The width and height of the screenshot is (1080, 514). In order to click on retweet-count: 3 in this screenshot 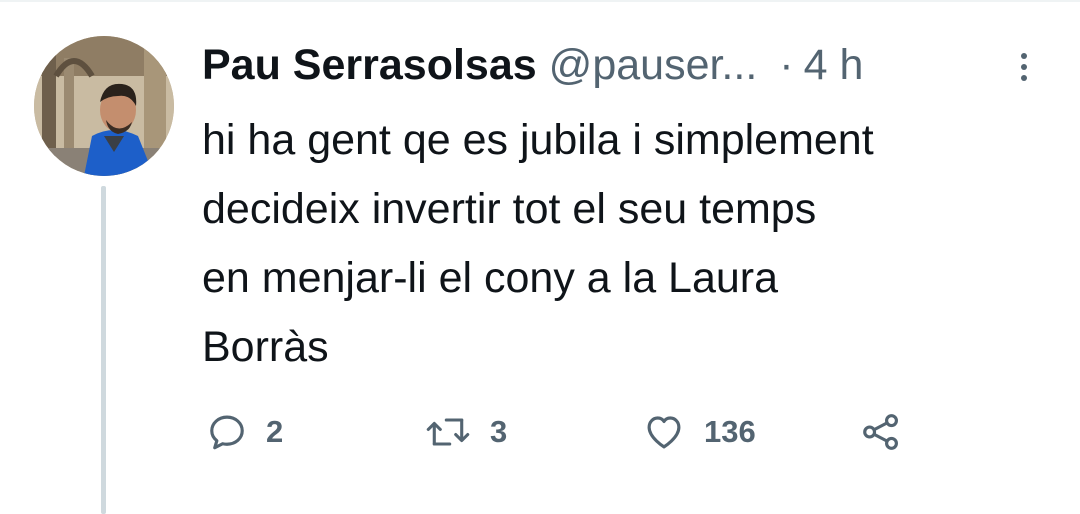, I will do `click(499, 431)`.